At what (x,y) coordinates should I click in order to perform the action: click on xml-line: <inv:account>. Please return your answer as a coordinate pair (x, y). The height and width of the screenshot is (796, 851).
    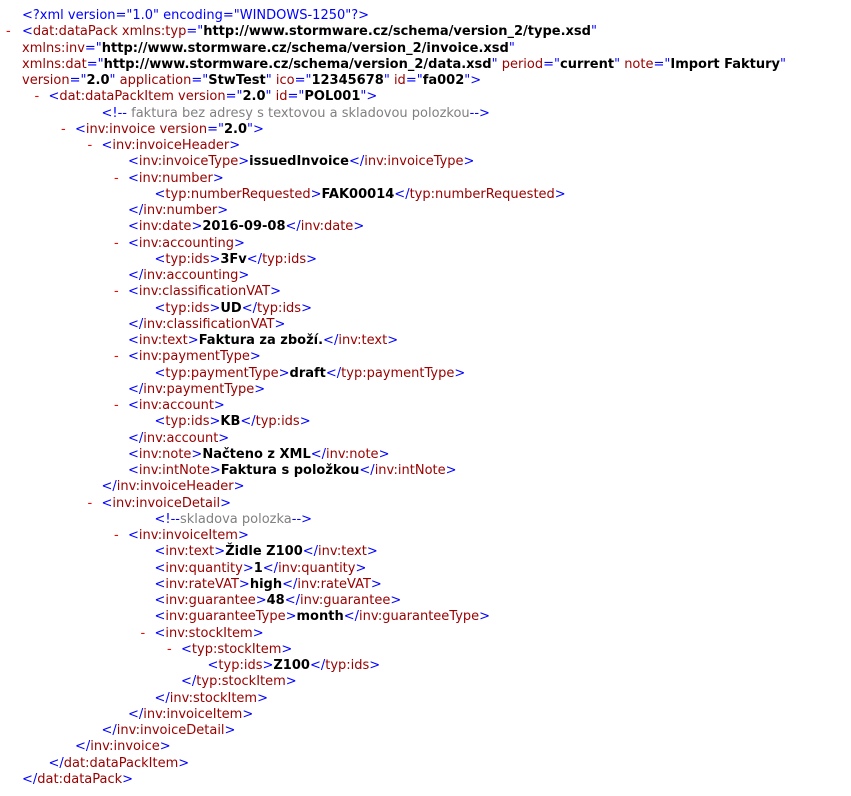
    Looking at the image, I should click on (176, 406).